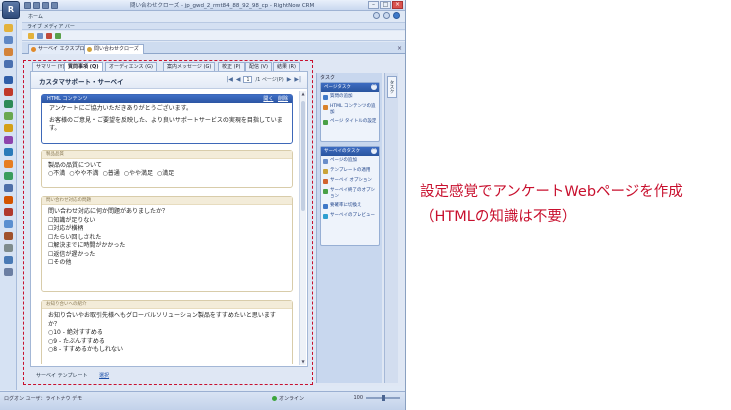 The width and height of the screenshot is (731, 410). What do you see at coordinates (303, 94) in the screenshot?
I see `scroll-up-icon: ▲` at bounding box center [303, 94].